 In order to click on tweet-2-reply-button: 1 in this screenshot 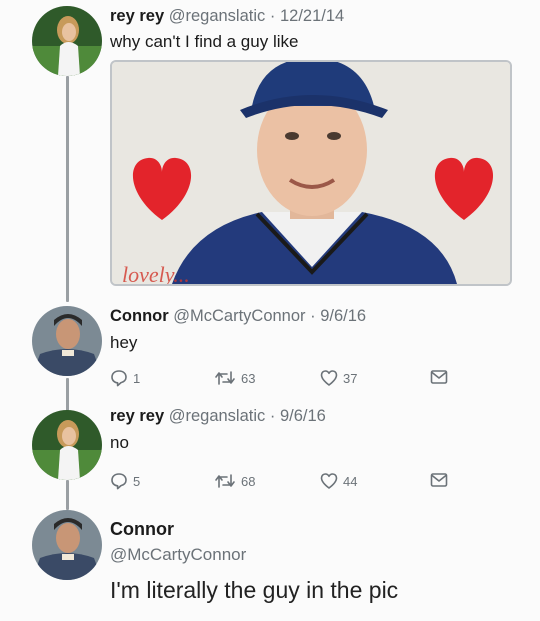, I will do `click(125, 378)`.